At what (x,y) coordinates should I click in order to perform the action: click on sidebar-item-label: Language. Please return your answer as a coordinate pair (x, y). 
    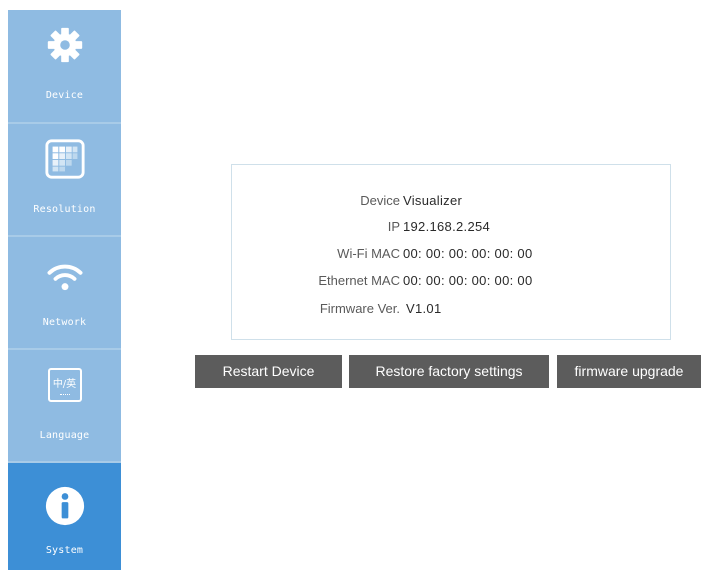
    Looking at the image, I should click on (64, 435).